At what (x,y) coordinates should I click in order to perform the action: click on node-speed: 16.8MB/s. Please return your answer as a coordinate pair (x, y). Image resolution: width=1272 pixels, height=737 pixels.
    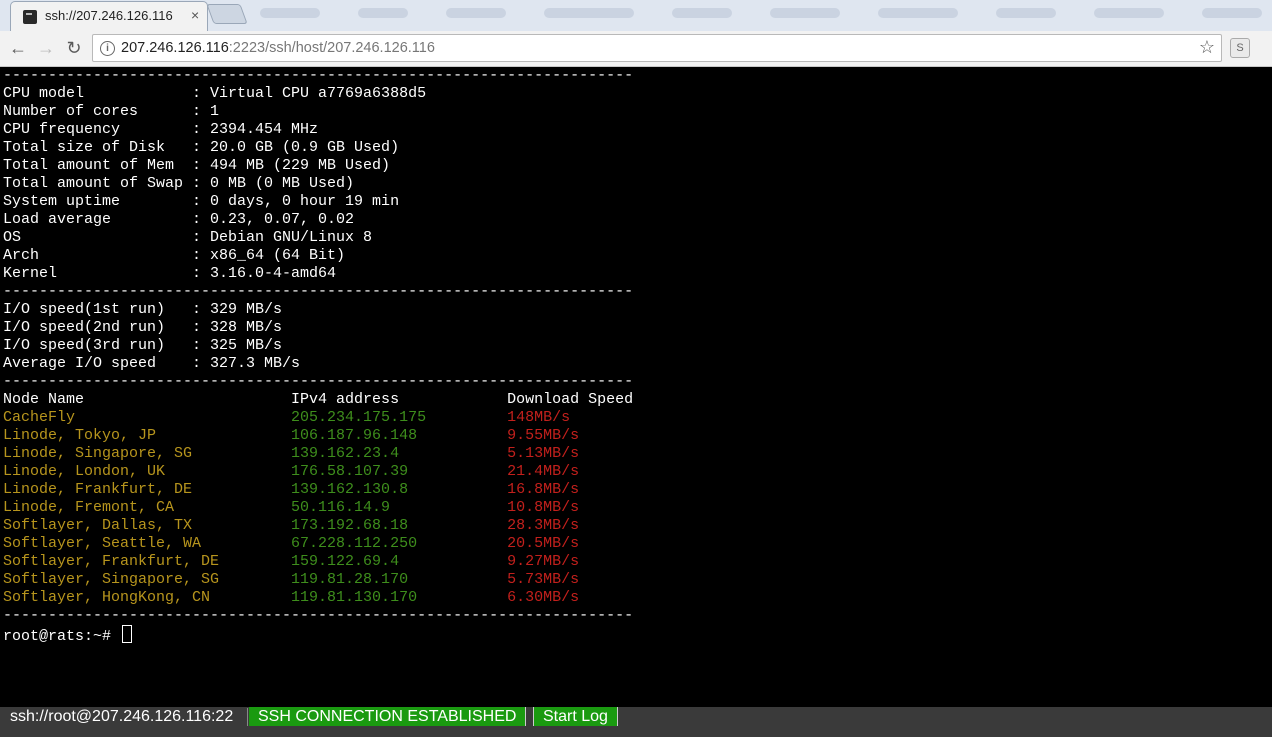
    Looking at the image, I should click on (543, 489).